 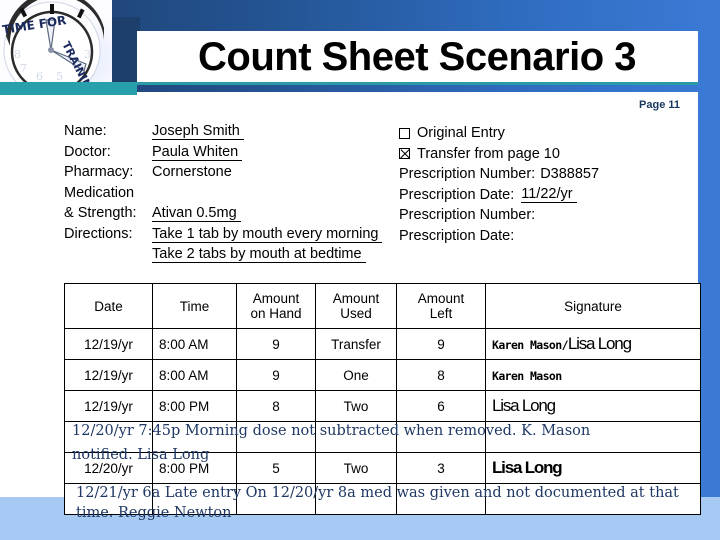 What do you see at coordinates (441, 468) in the screenshot?
I see `cell-left: 3` at bounding box center [441, 468].